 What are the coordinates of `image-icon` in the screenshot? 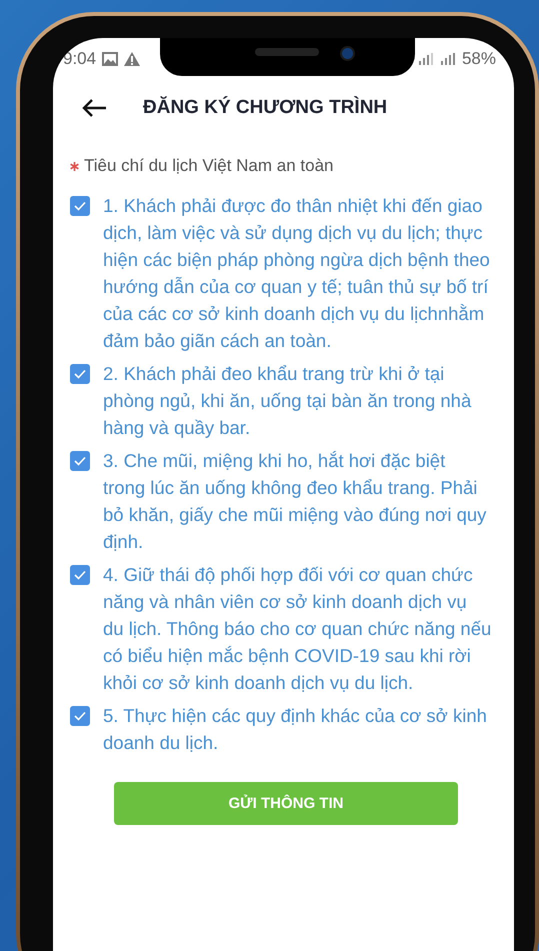 It's located at (110, 59).